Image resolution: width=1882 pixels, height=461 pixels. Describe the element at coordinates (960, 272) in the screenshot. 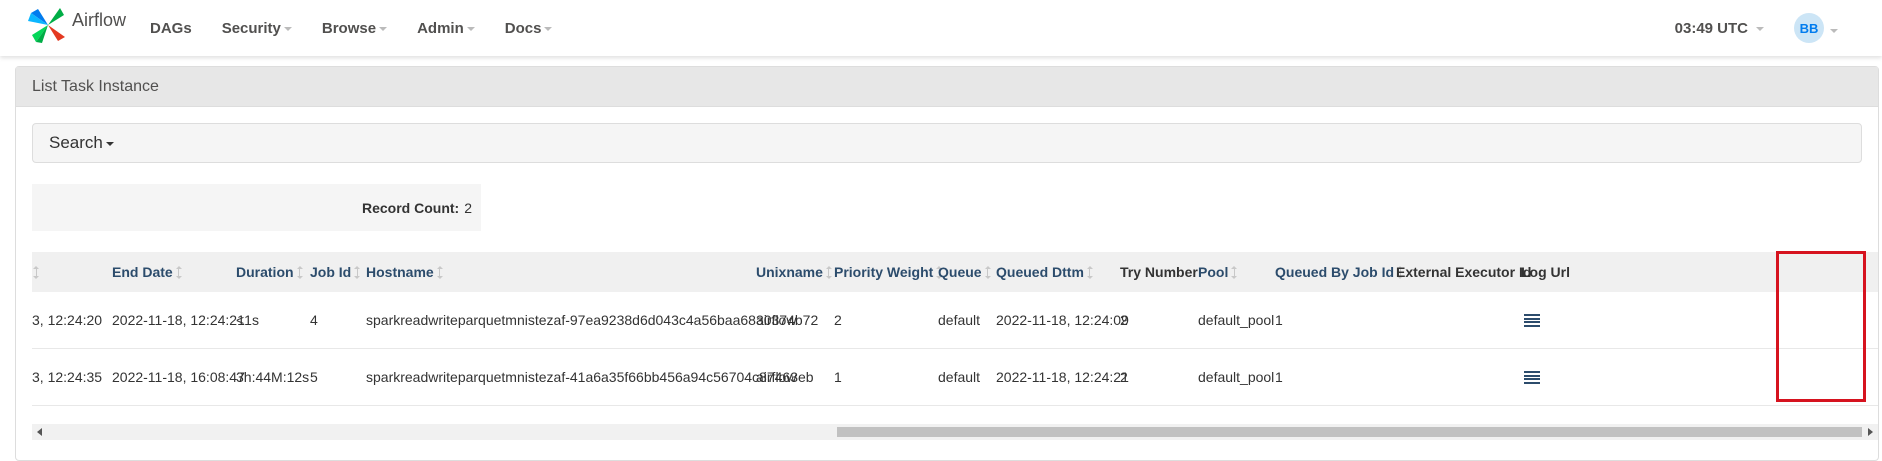

I see `header-queue-label: Queue` at that location.